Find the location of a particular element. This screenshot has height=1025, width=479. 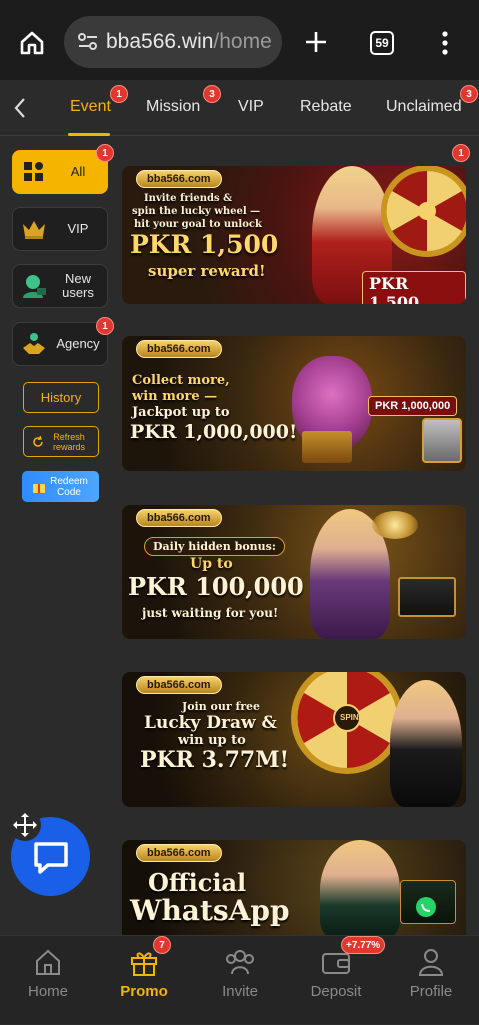

promo-tab-bar: Event 1 Mission 3 VIP Rebate Unclaimed 3 is located at coordinates (239, 108).